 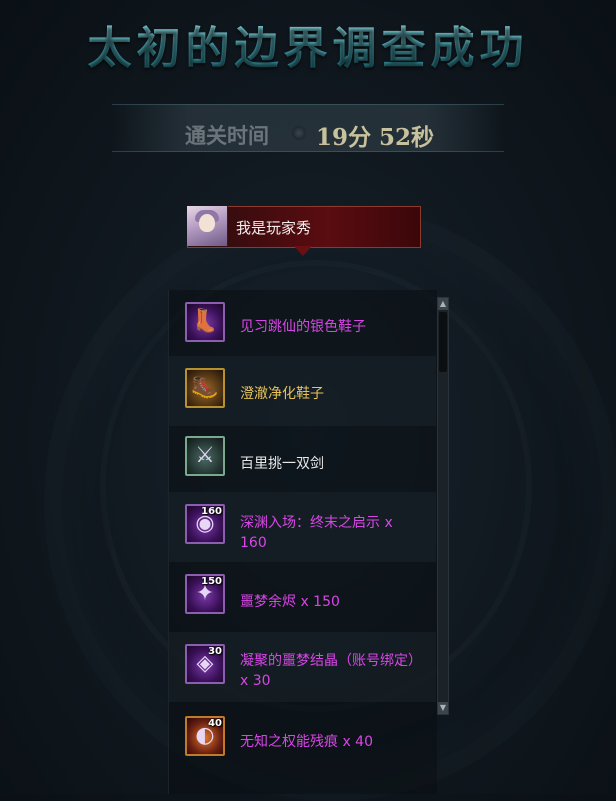 What do you see at coordinates (205, 736) in the screenshot?
I see `fragment-icon: ◐ 40` at bounding box center [205, 736].